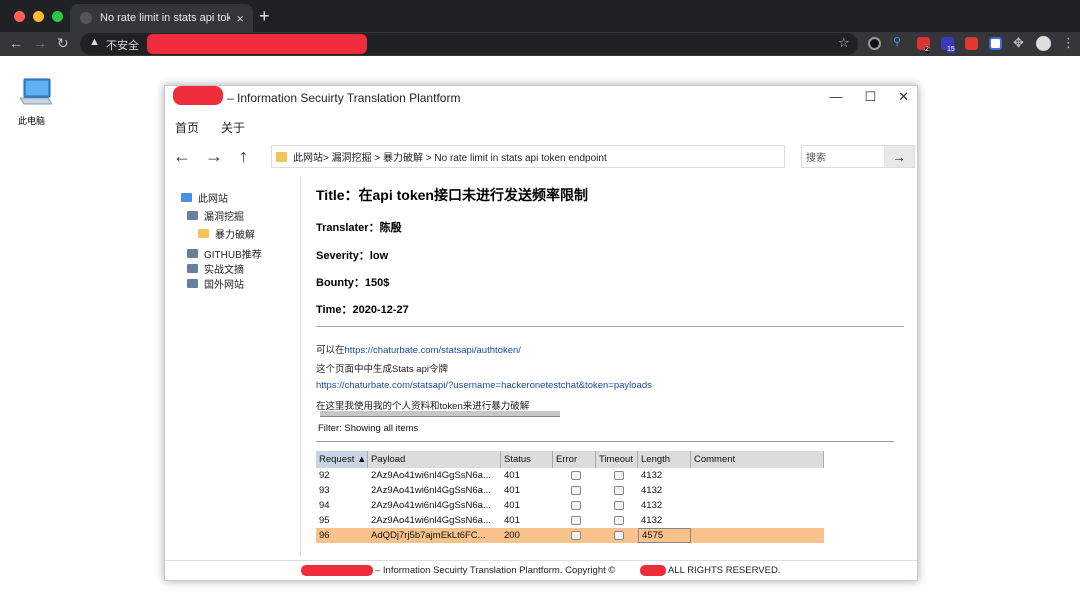  Describe the element at coordinates (653, 570) in the screenshot. I see `redacted-owner` at that location.